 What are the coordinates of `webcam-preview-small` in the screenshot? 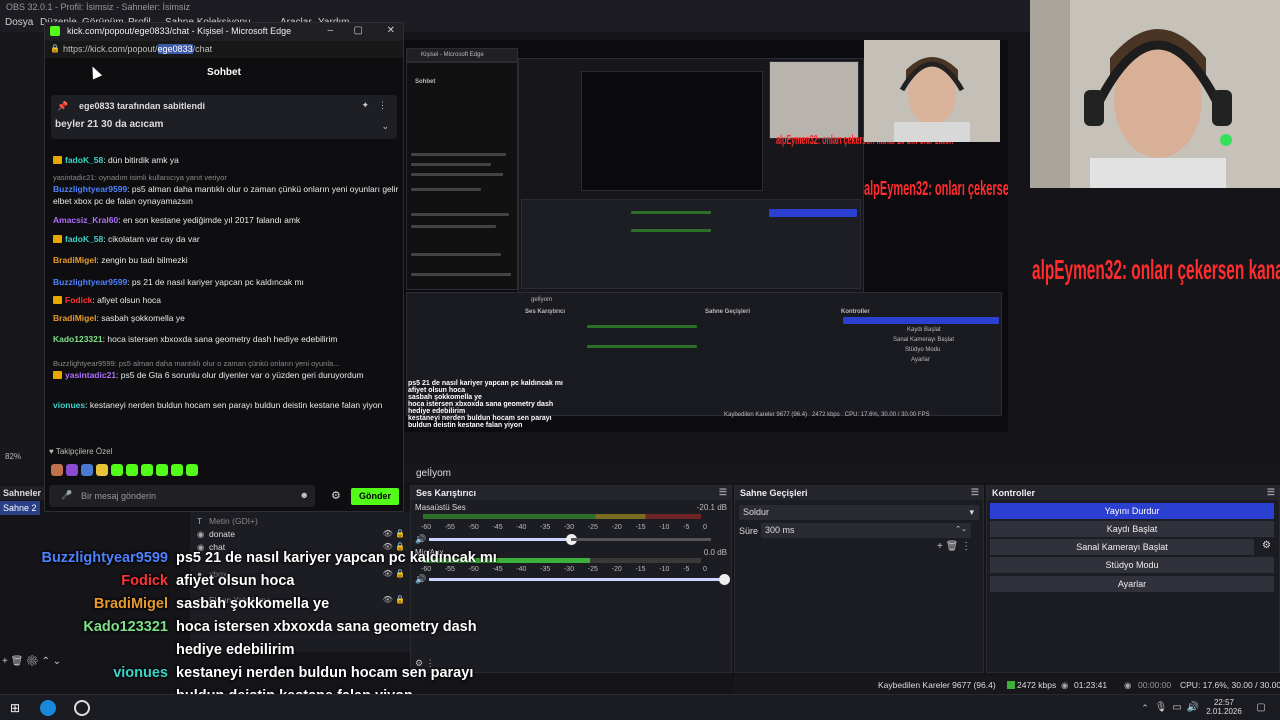 It's located at (932, 91).